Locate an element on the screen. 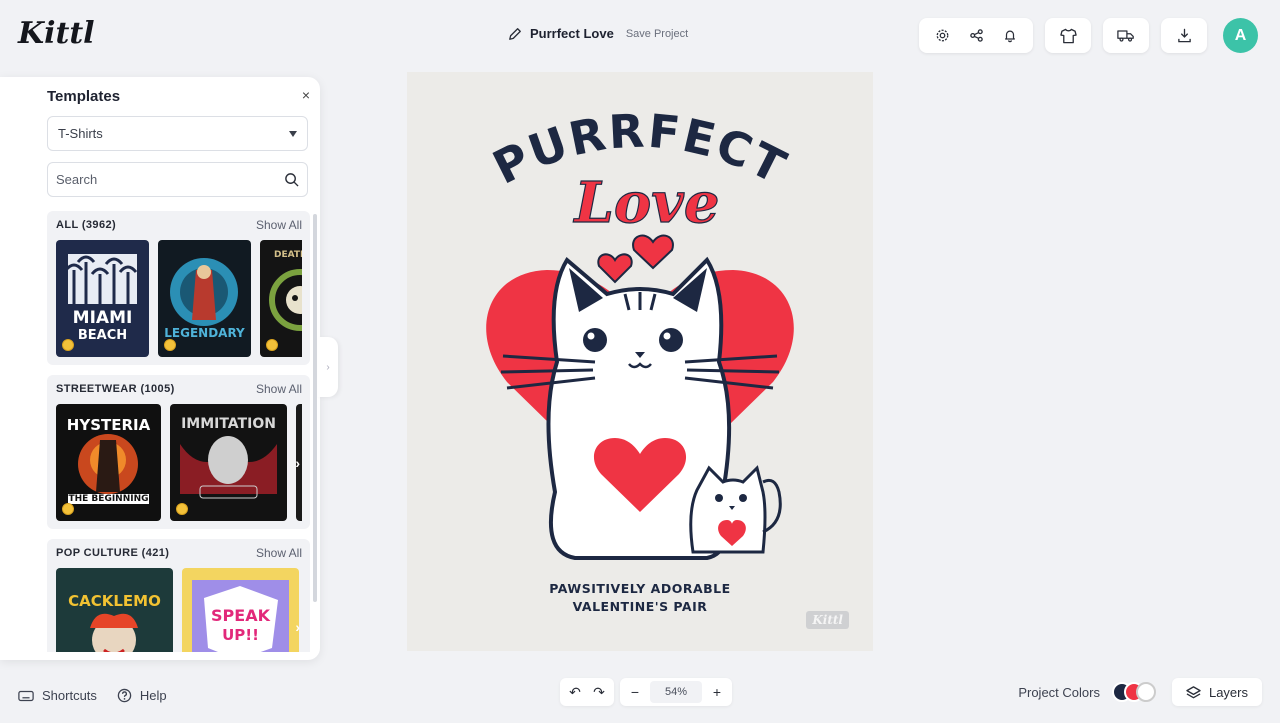 The height and width of the screenshot is (723, 1280). project-title: Purrfect Love is located at coordinates (572, 33).